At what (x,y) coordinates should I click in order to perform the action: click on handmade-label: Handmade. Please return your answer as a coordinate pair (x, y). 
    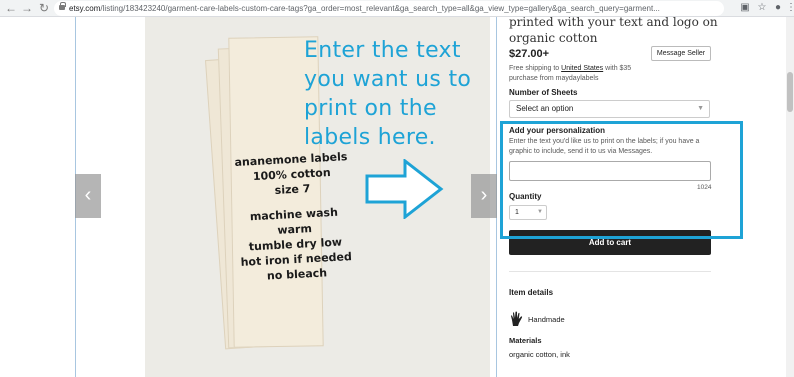
    Looking at the image, I should click on (546, 319).